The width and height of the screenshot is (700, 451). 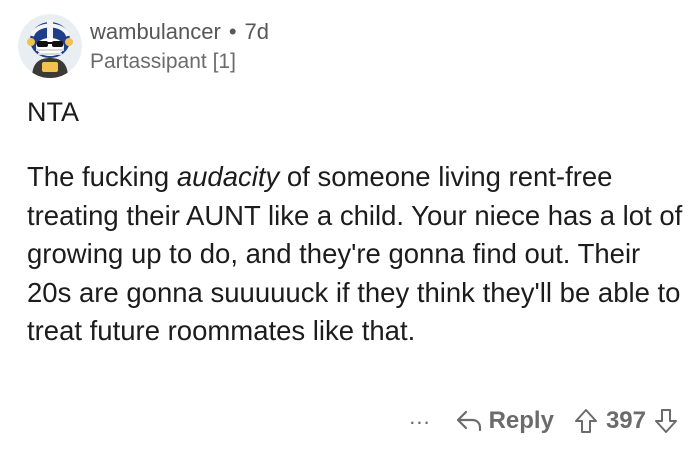 What do you see at coordinates (155, 32) in the screenshot?
I see `username-link: wambulancer` at bounding box center [155, 32].